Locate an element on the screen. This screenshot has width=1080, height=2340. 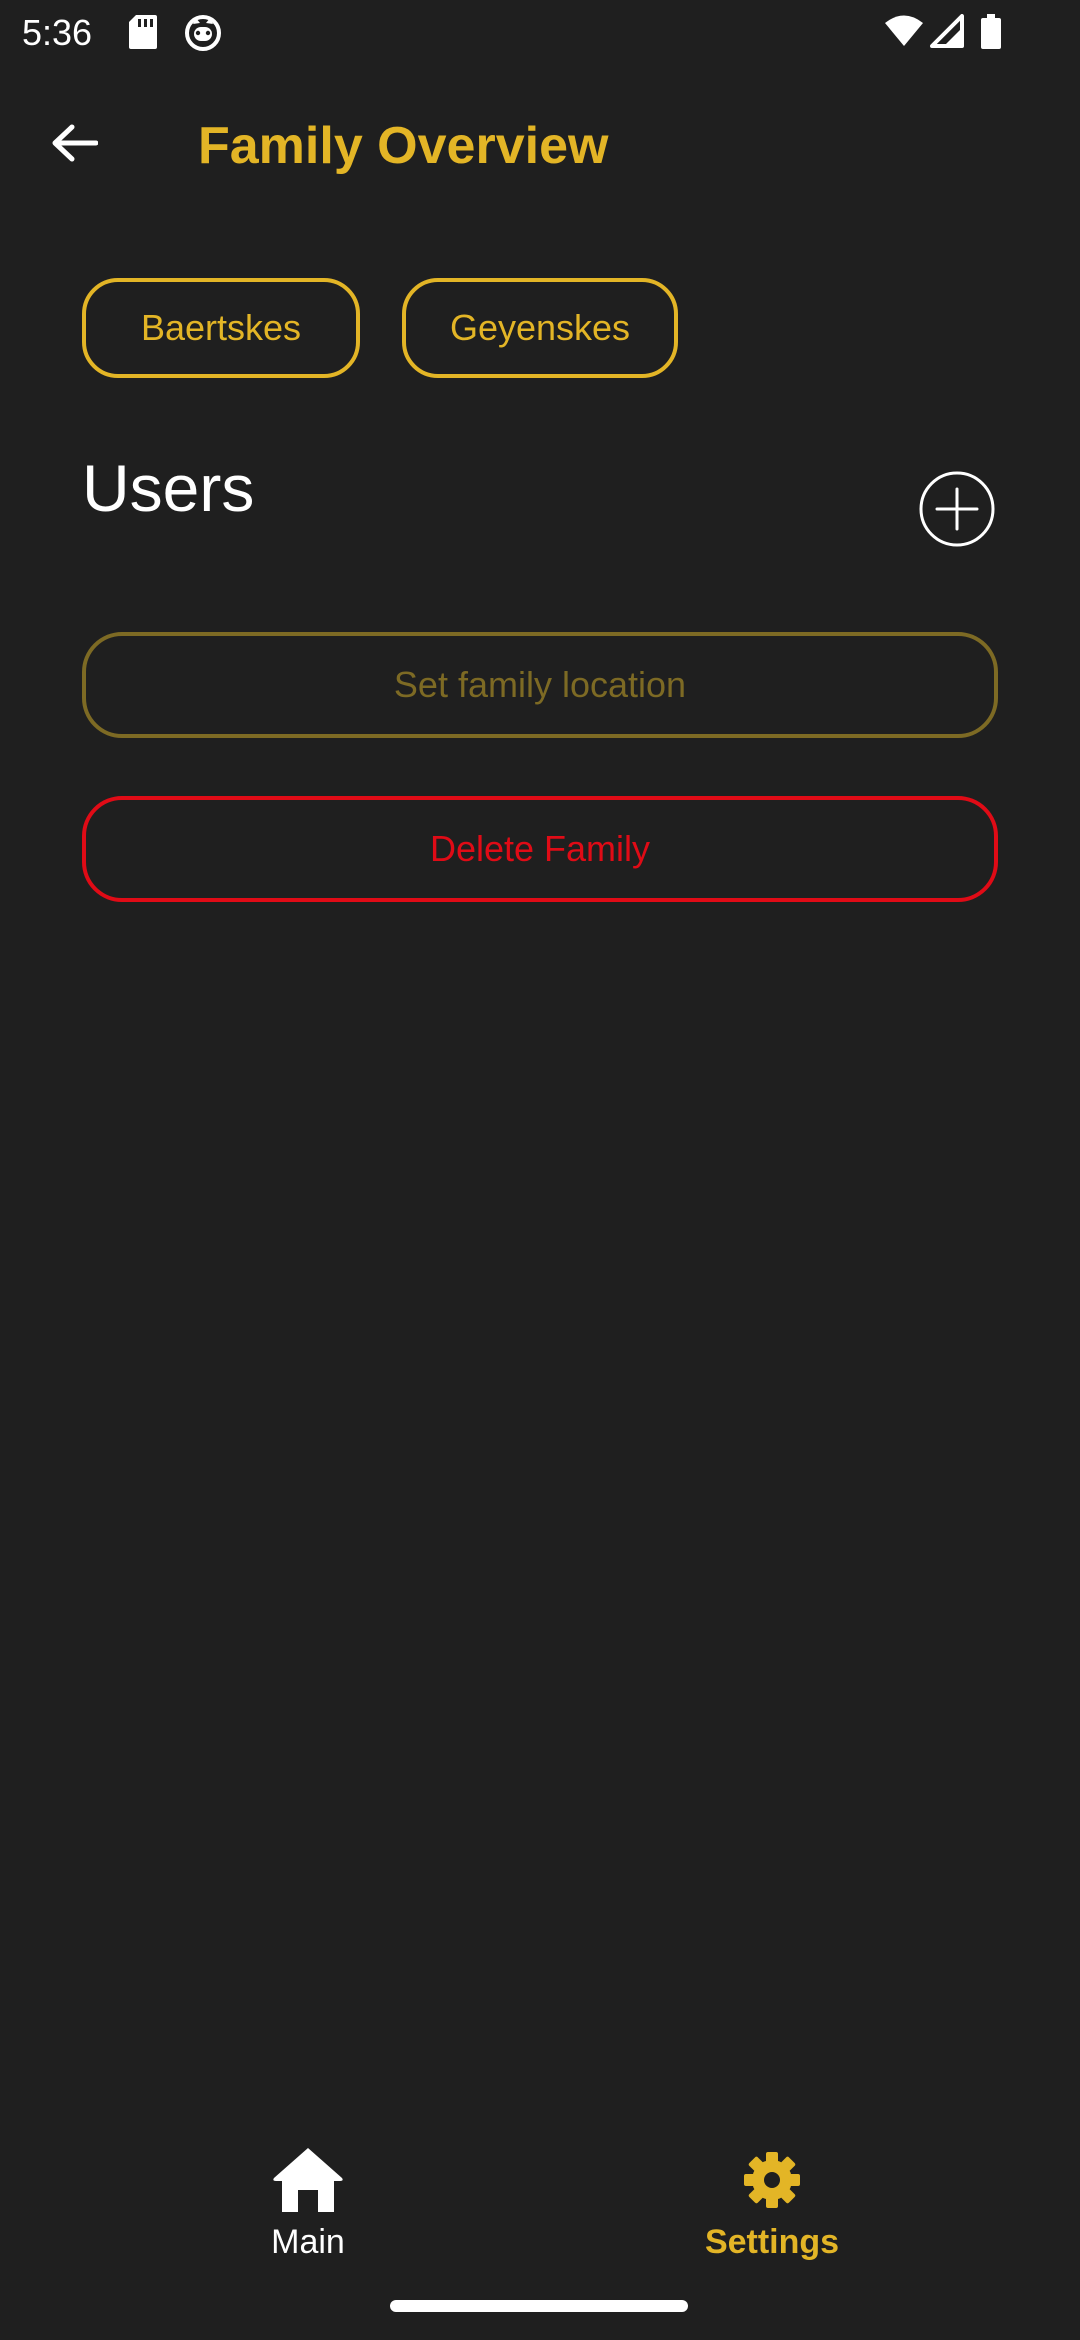
battery-icon is located at coordinates (991, 34).